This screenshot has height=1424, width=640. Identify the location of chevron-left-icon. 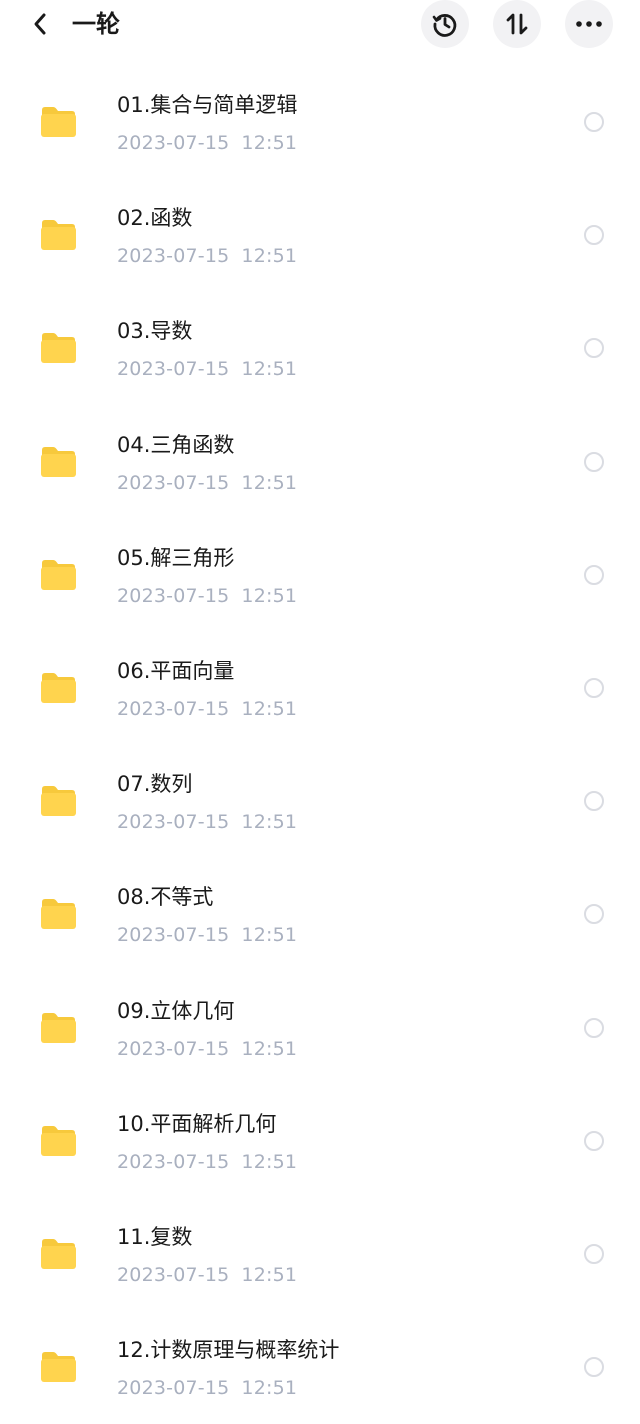
(40, 24).